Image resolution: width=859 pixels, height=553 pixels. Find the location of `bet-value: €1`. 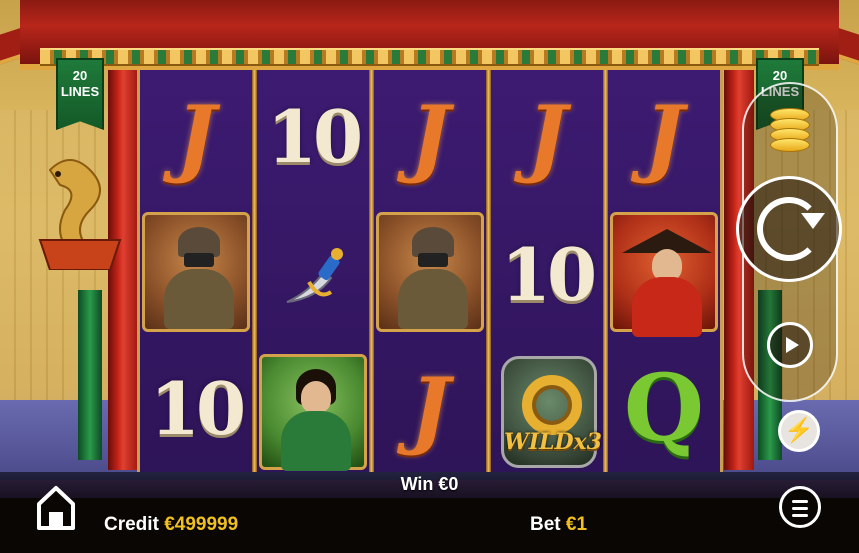

bet-value: €1 is located at coordinates (576, 524).